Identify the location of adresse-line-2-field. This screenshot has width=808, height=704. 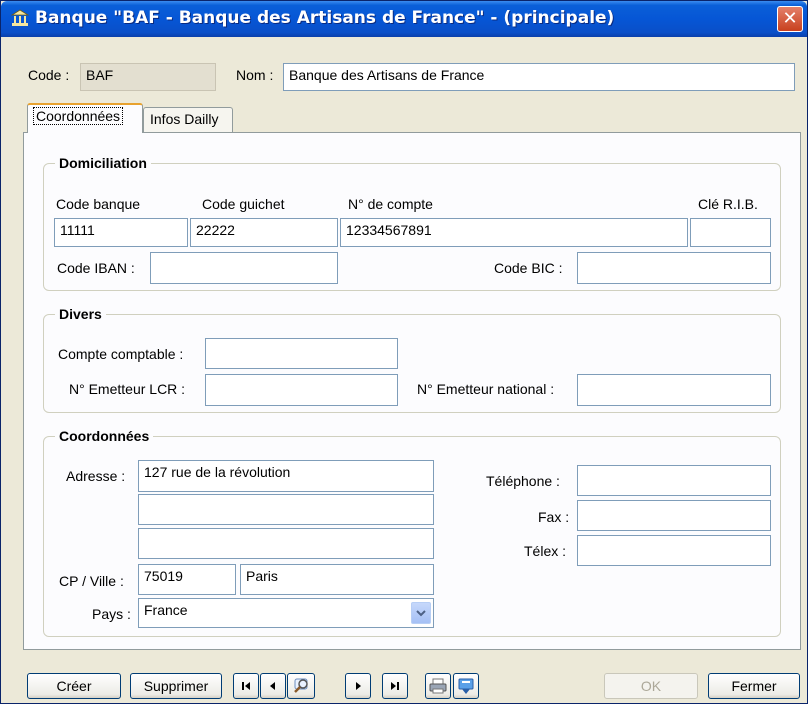
(286, 509).